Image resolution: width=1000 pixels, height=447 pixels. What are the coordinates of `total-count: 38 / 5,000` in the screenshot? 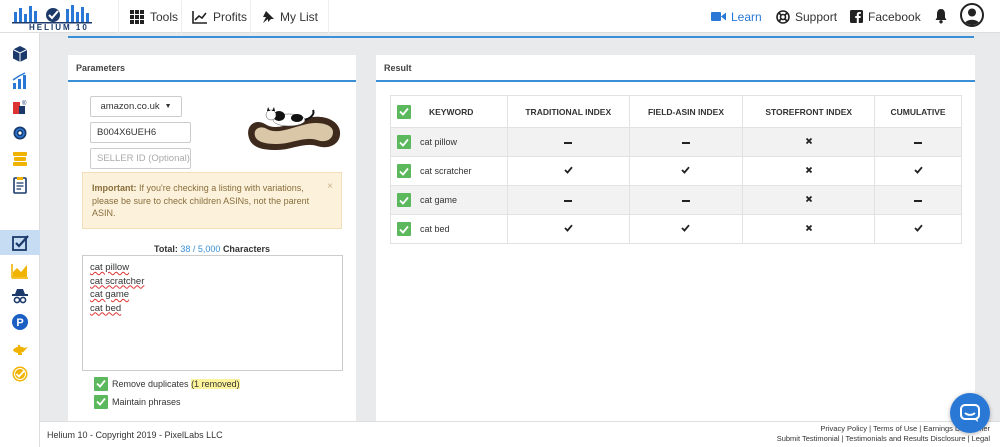 It's located at (200, 249).